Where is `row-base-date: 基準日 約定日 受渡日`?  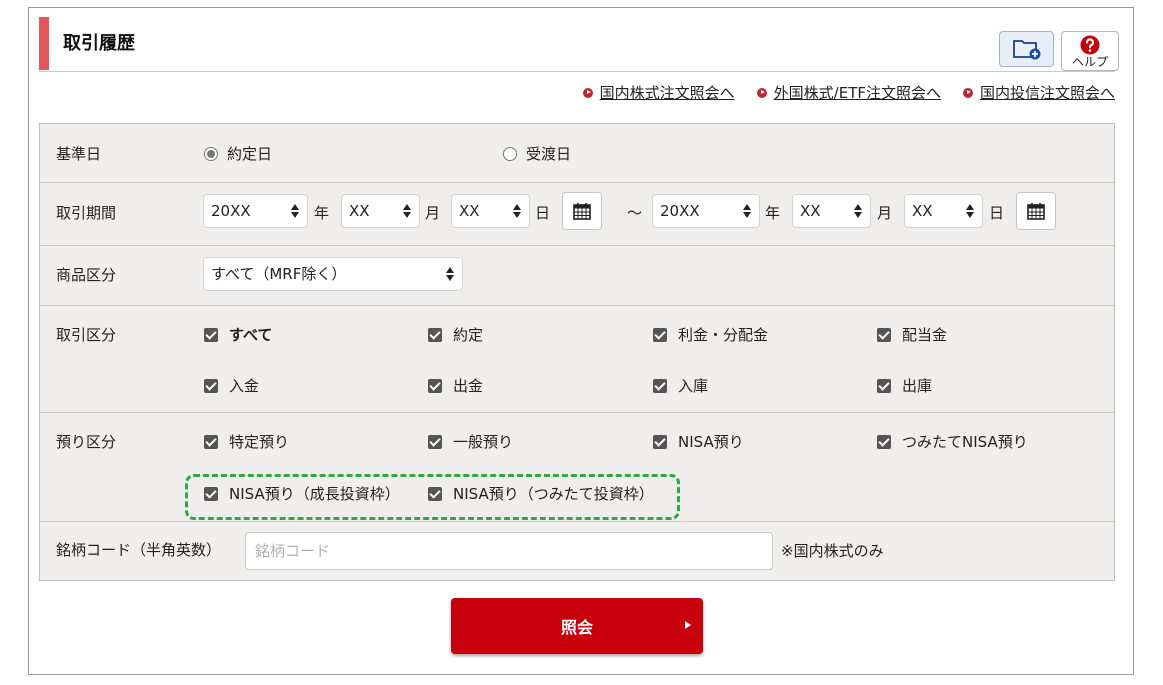 row-base-date: 基準日 約定日 受渡日 is located at coordinates (577, 153).